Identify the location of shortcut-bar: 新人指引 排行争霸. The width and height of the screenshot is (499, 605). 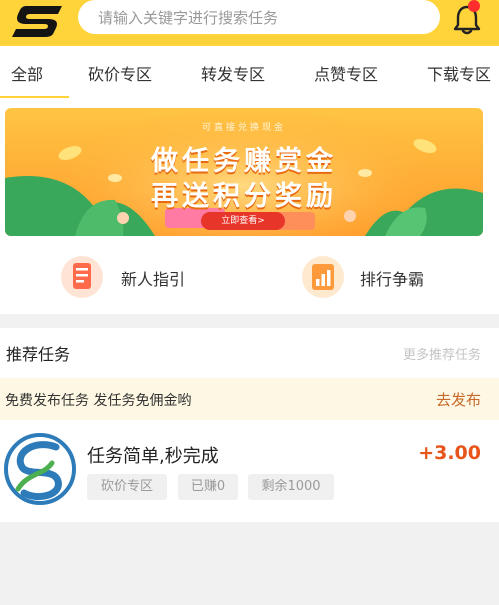
(249, 277).